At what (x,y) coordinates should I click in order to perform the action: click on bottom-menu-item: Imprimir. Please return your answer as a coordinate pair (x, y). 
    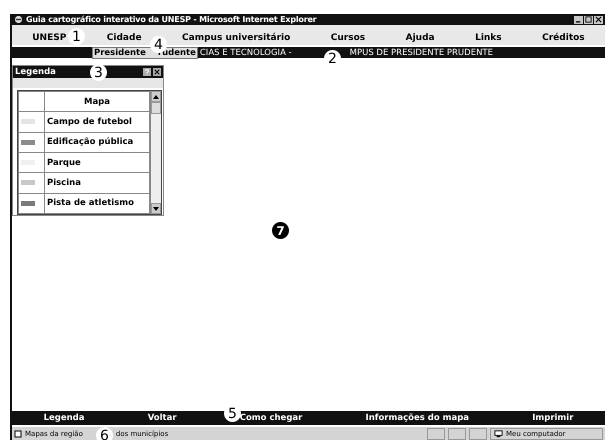
    Looking at the image, I should click on (553, 418).